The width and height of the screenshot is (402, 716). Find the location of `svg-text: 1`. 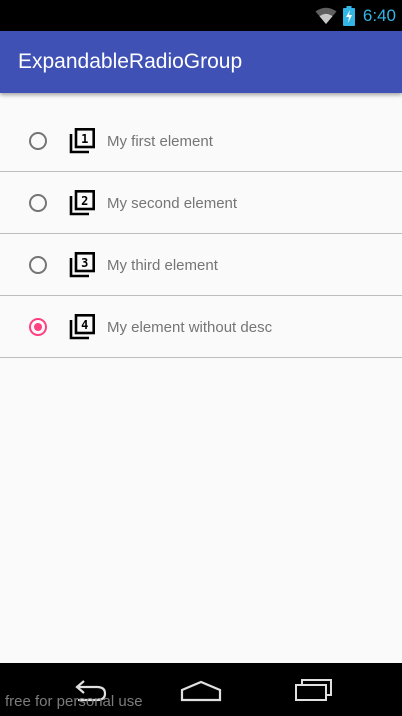

svg-text: 1 is located at coordinates (84, 139).